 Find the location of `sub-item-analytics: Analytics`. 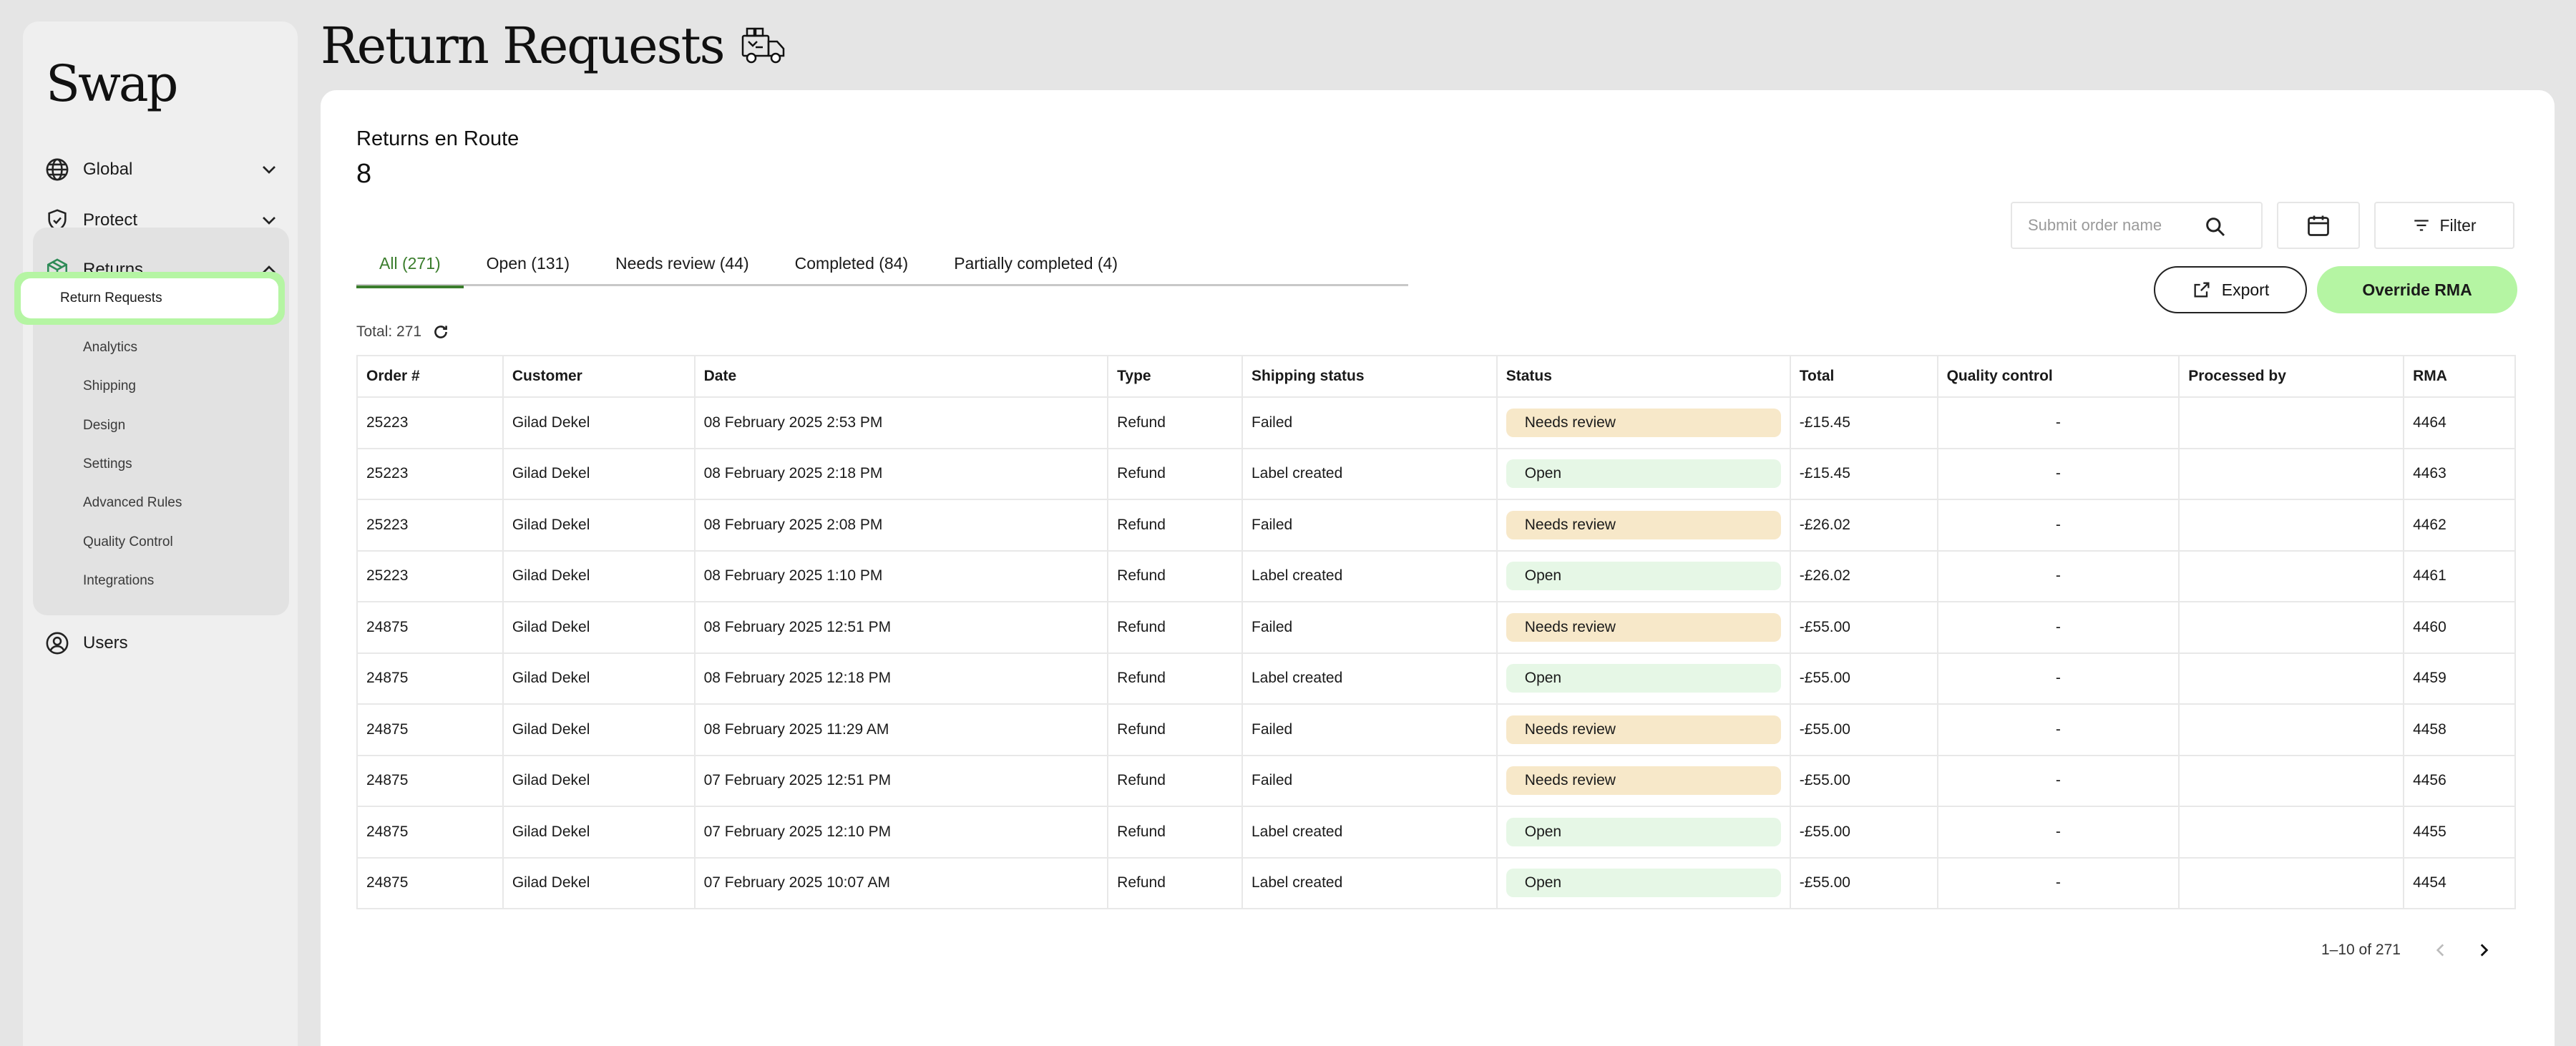

sub-item-analytics: Analytics is located at coordinates (110, 347).